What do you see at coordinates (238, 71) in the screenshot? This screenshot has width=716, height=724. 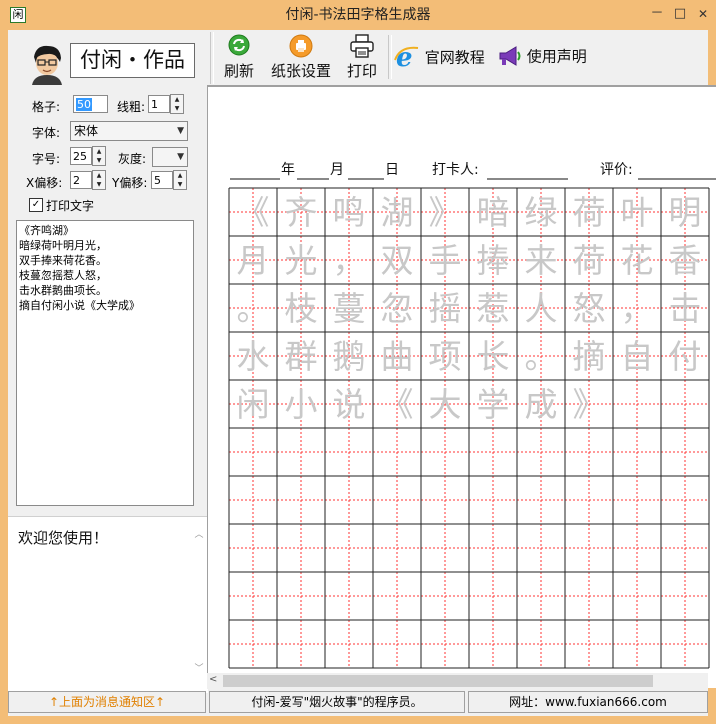 I see `refresh-label: 刷新` at bounding box center [238, 71].